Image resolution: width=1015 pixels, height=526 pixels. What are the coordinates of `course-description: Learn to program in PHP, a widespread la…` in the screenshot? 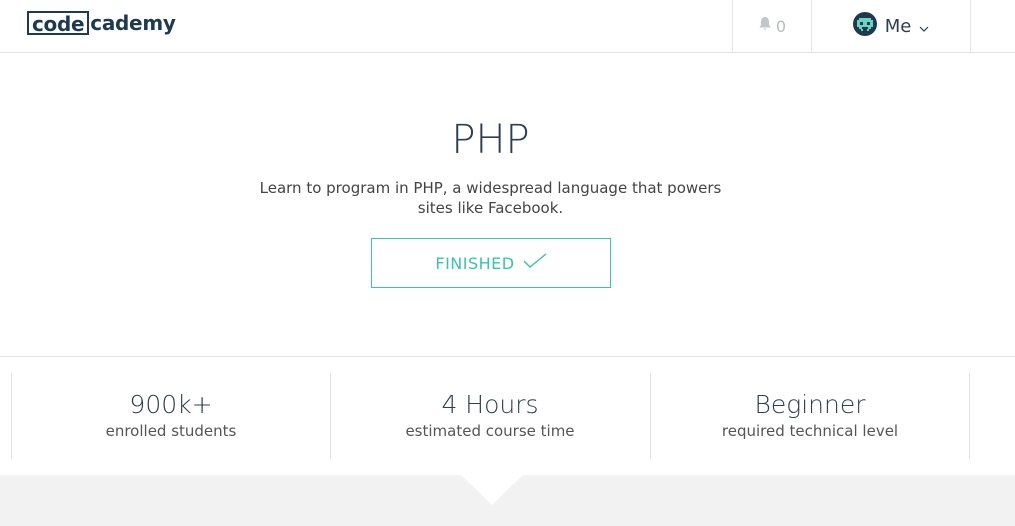 It's located at (490, 198).